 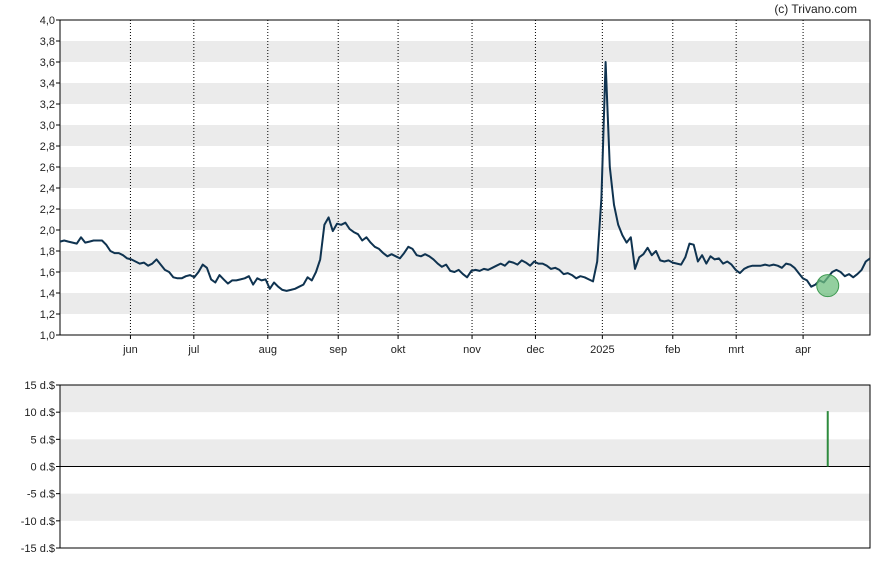 I want to click on x-tick-label: mrt, so click(x=736, y=350).